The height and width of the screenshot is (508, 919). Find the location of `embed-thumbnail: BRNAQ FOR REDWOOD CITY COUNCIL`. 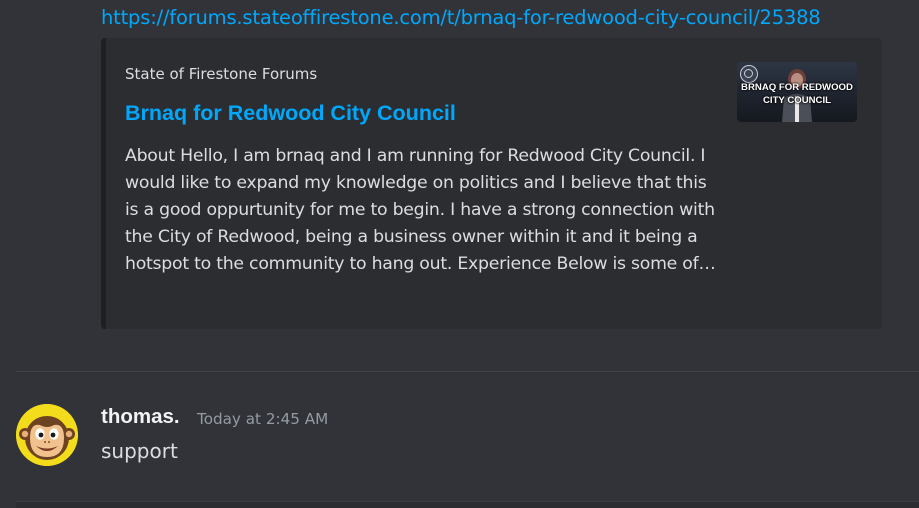

embed-thumbnail: BRNAQ FOR REDWOOD CITY COUNCIL is located at coordinates (797, 92).